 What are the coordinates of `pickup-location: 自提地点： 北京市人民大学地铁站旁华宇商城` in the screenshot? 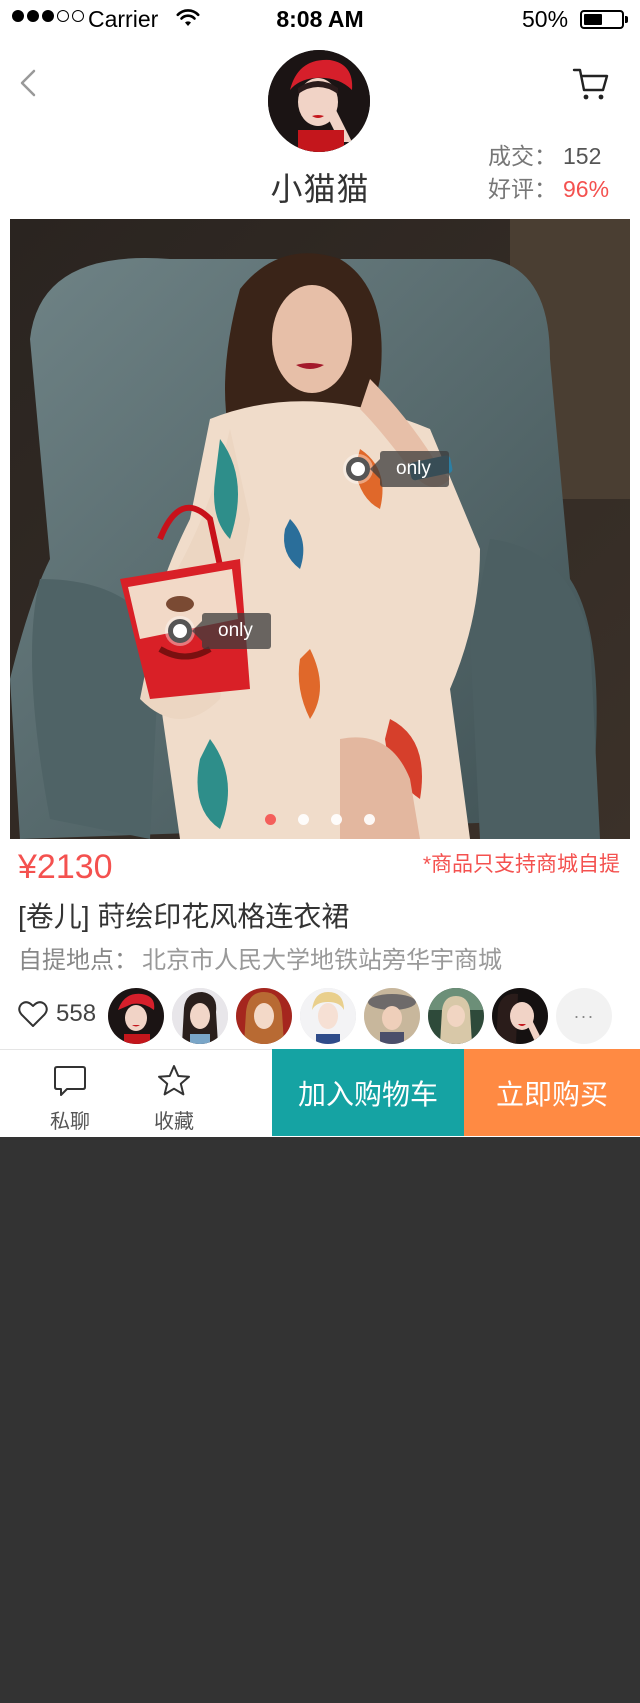 It's located at (260, 957).